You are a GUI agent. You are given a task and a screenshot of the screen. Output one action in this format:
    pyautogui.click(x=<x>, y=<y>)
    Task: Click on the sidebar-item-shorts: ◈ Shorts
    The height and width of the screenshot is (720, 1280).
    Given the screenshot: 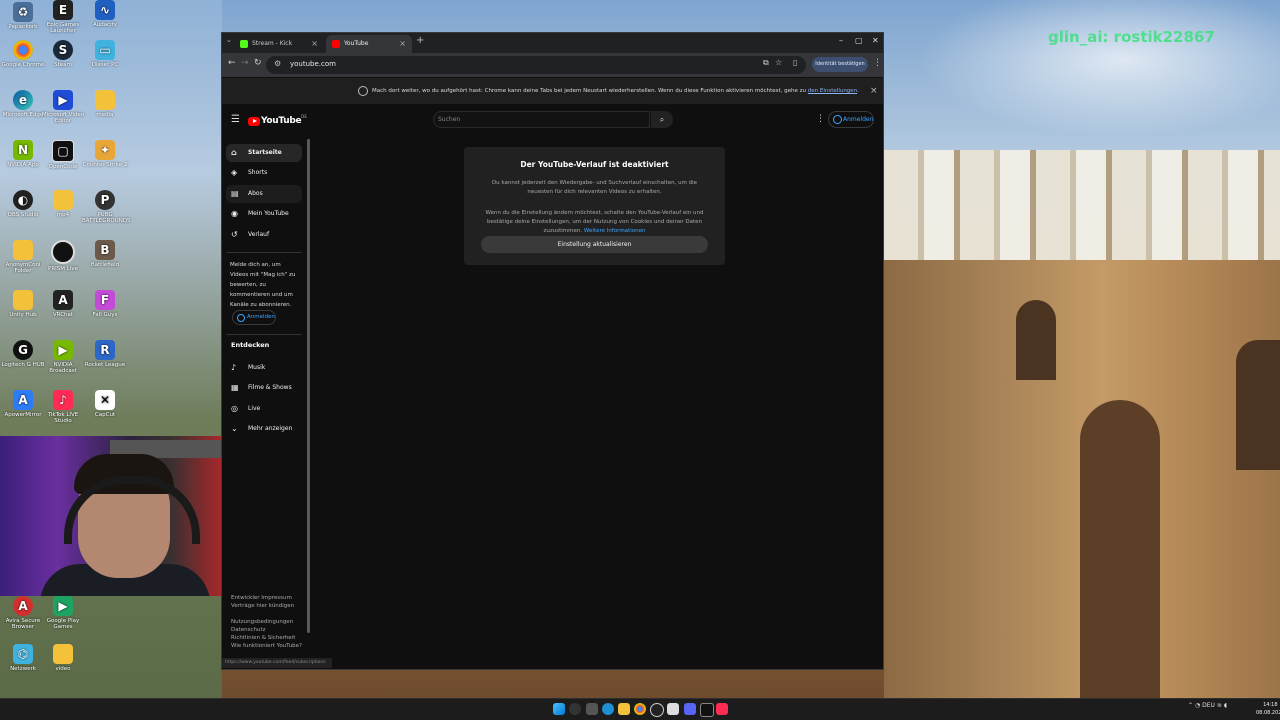 What is the action you would take?
    pyautogui.click(x=264, y=173)
    